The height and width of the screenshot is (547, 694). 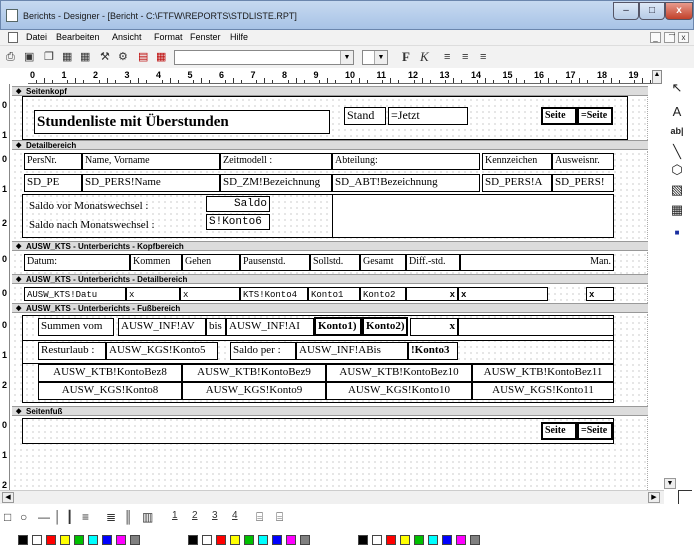 What do you see at coordinates (334, 294) in the screenshot?
I see `kts-detail-konto1-field: Konto1` at bounding box center [334, 294].